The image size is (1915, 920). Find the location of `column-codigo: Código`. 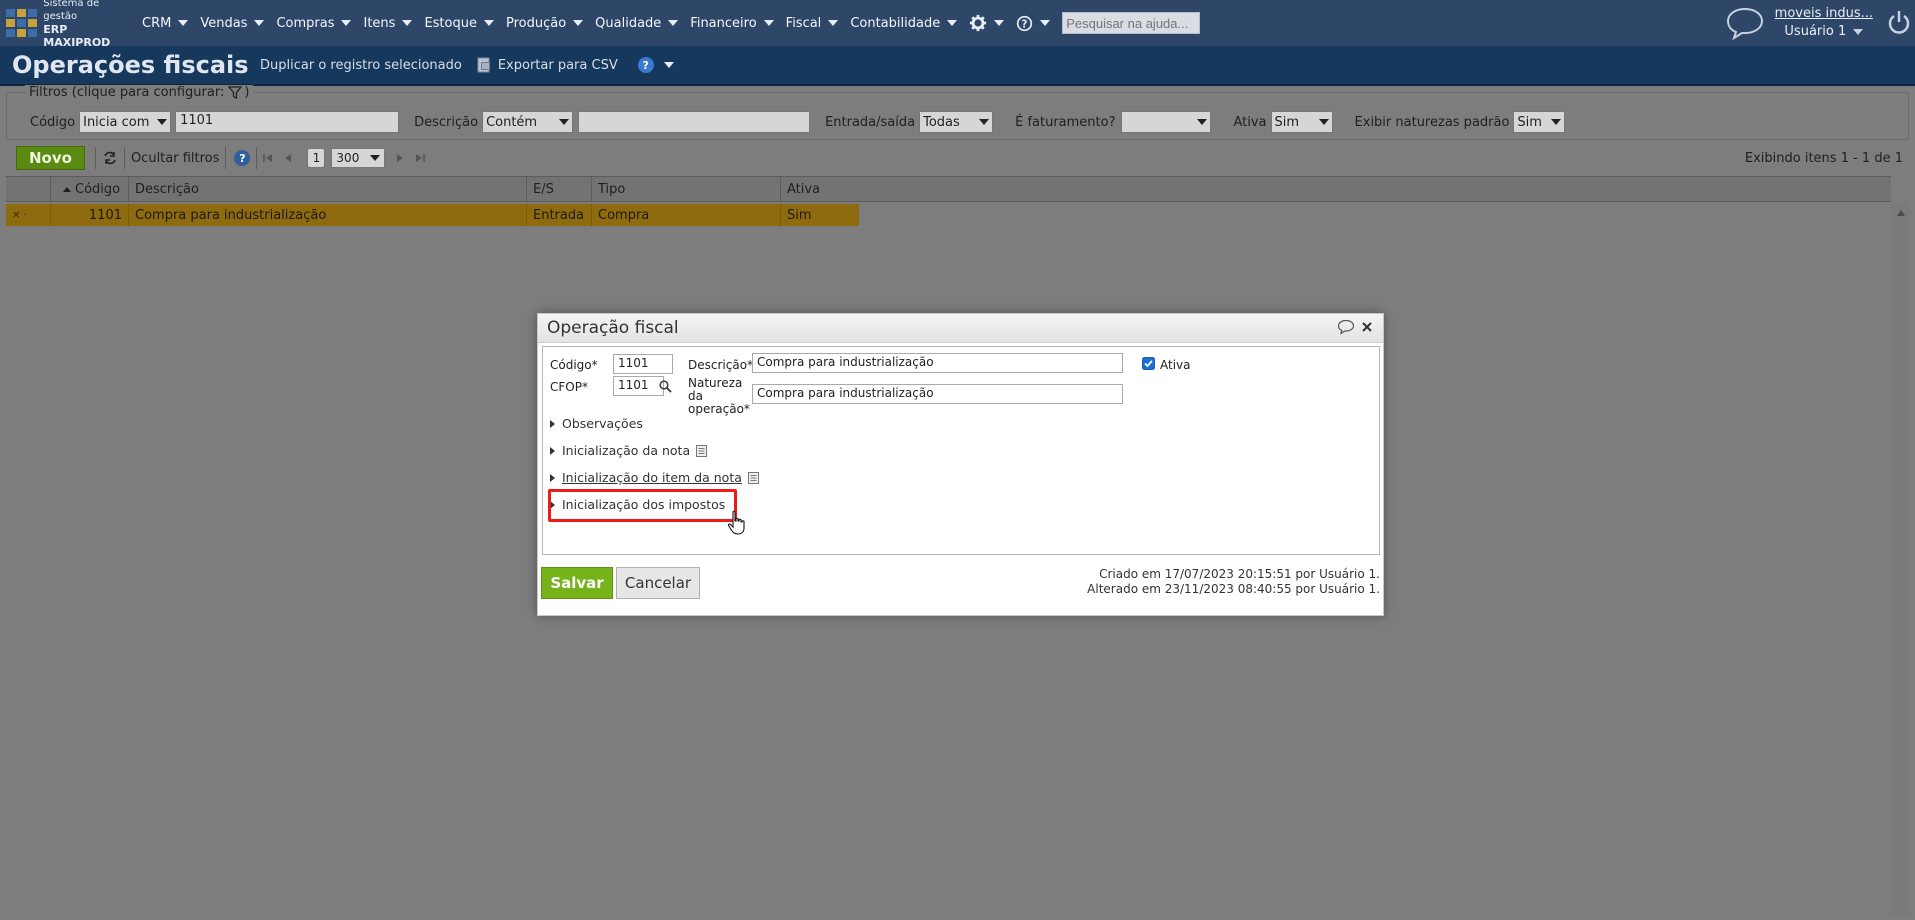

column-codigo: Código is located at coordinates (90, 189).